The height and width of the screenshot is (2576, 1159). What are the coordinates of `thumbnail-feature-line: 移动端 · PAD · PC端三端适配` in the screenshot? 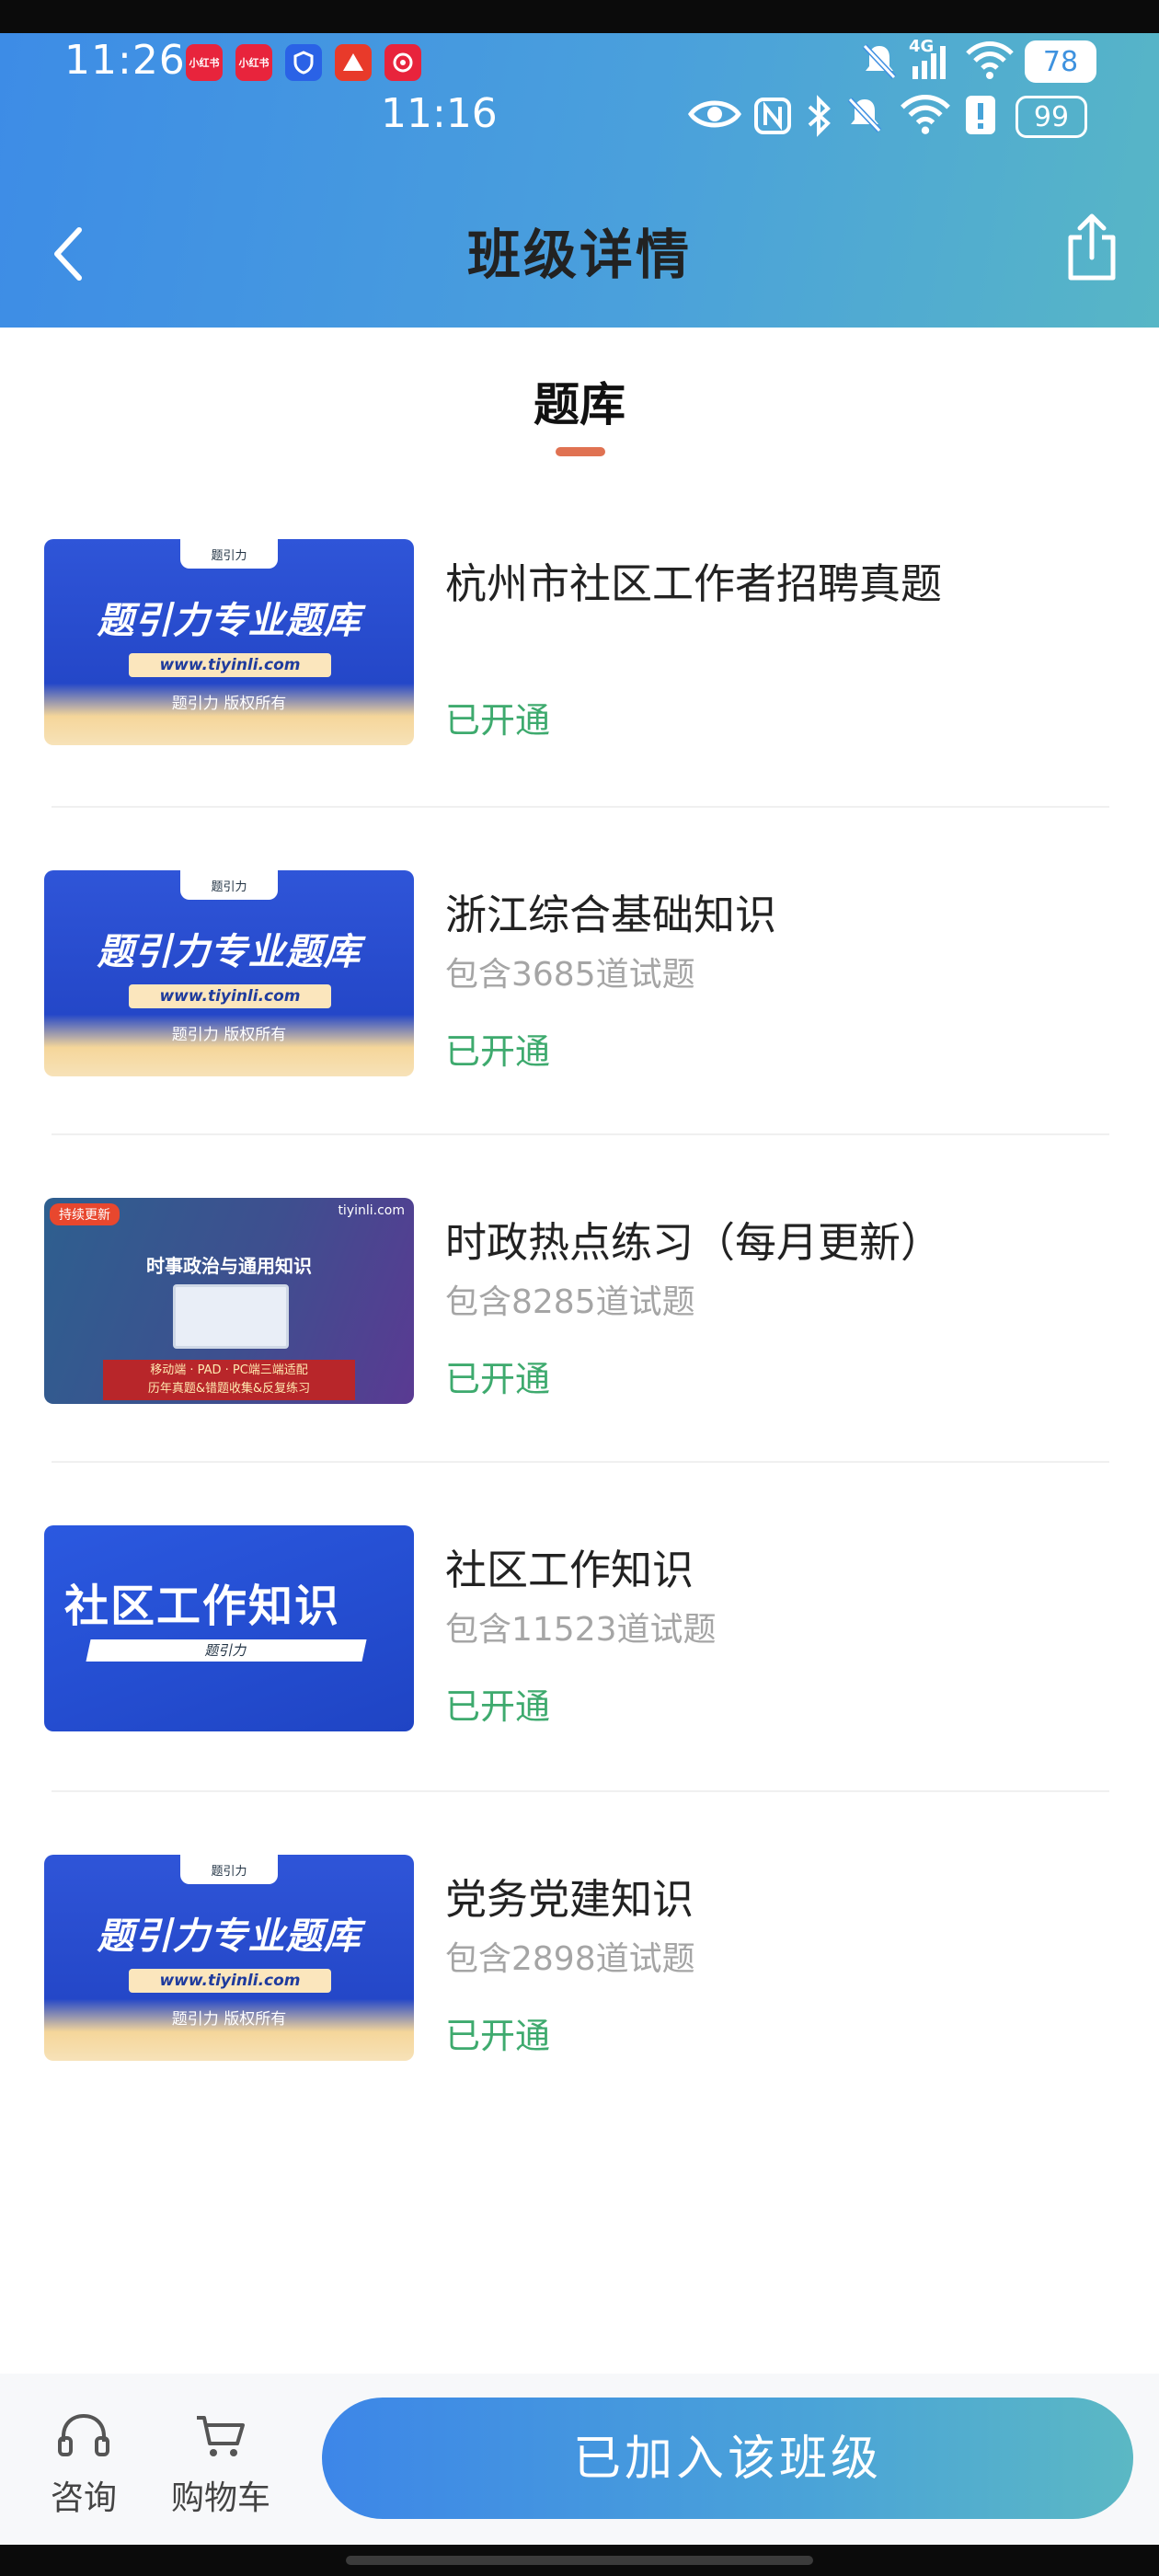 It's located at (229, 1370).